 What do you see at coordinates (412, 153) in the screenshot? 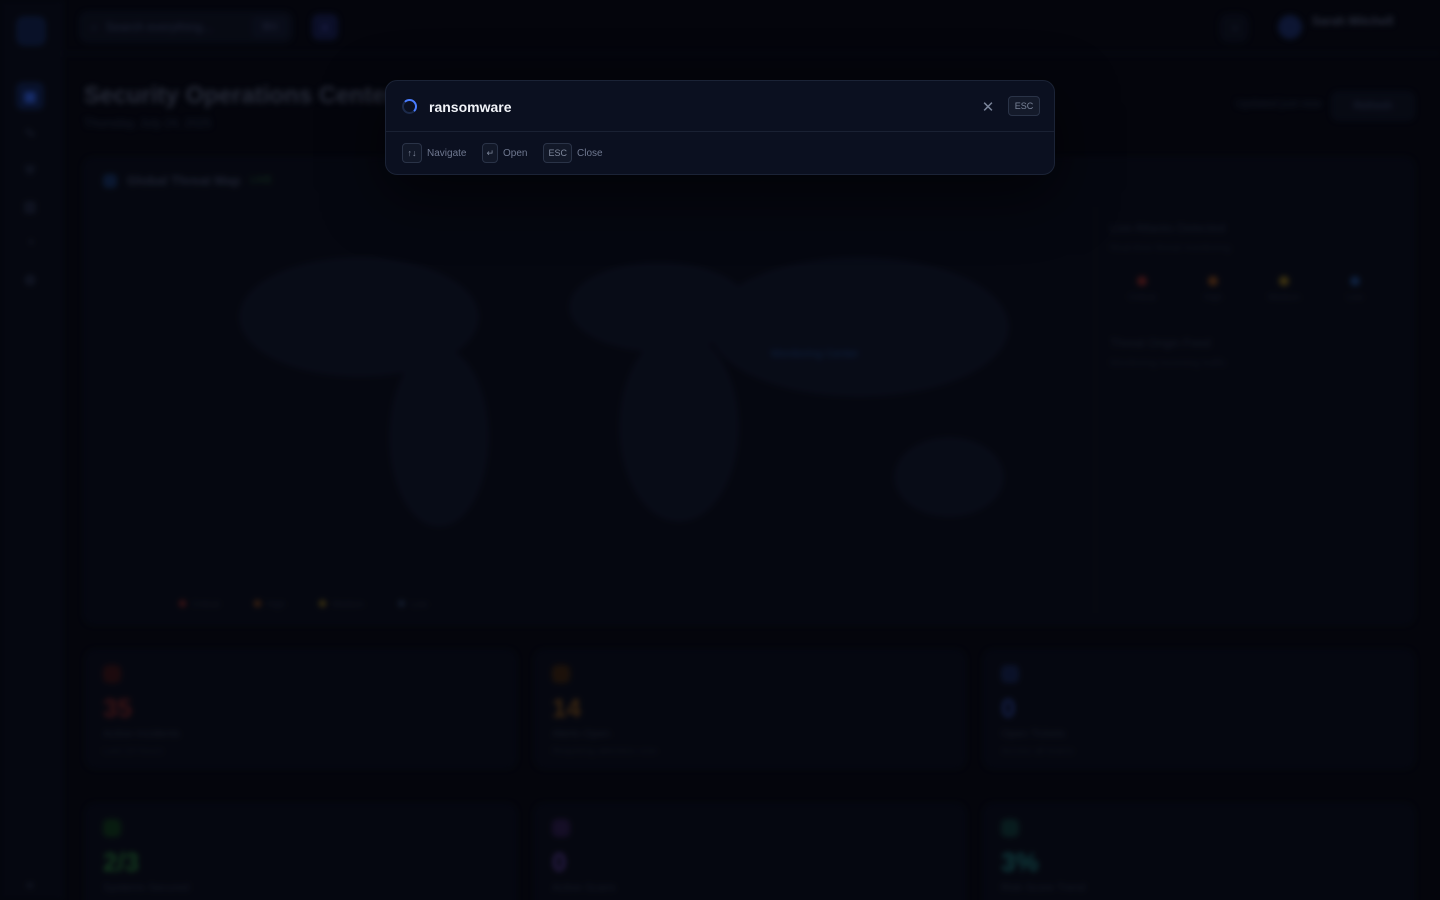
I see `arrow-keys-icon: ↑↓` at bounding box center [412, 153].